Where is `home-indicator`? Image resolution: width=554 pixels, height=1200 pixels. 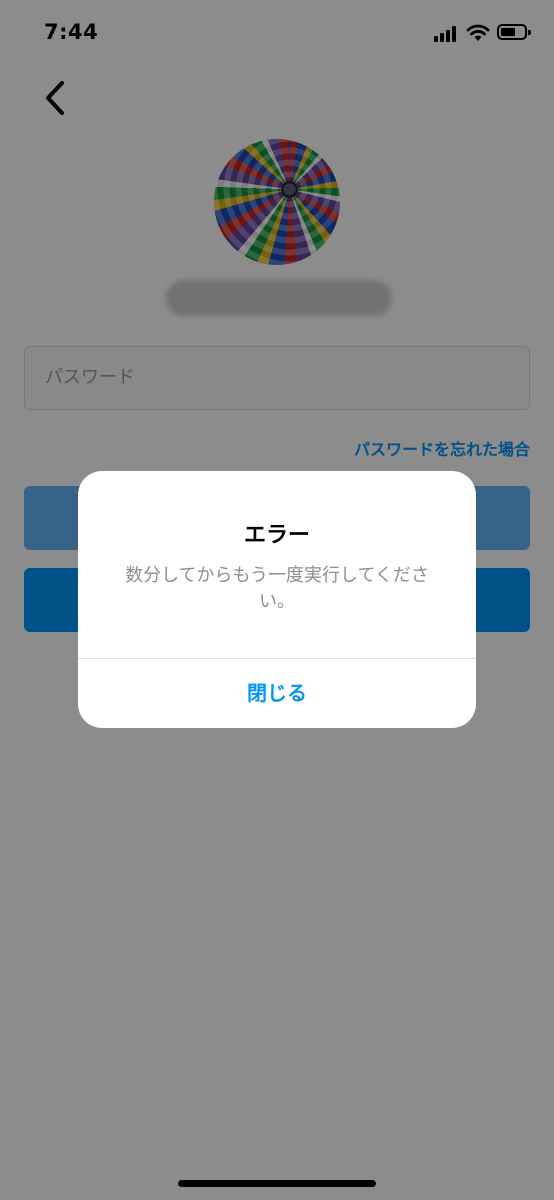
home-indicator is located at coordinates (277, 1183).